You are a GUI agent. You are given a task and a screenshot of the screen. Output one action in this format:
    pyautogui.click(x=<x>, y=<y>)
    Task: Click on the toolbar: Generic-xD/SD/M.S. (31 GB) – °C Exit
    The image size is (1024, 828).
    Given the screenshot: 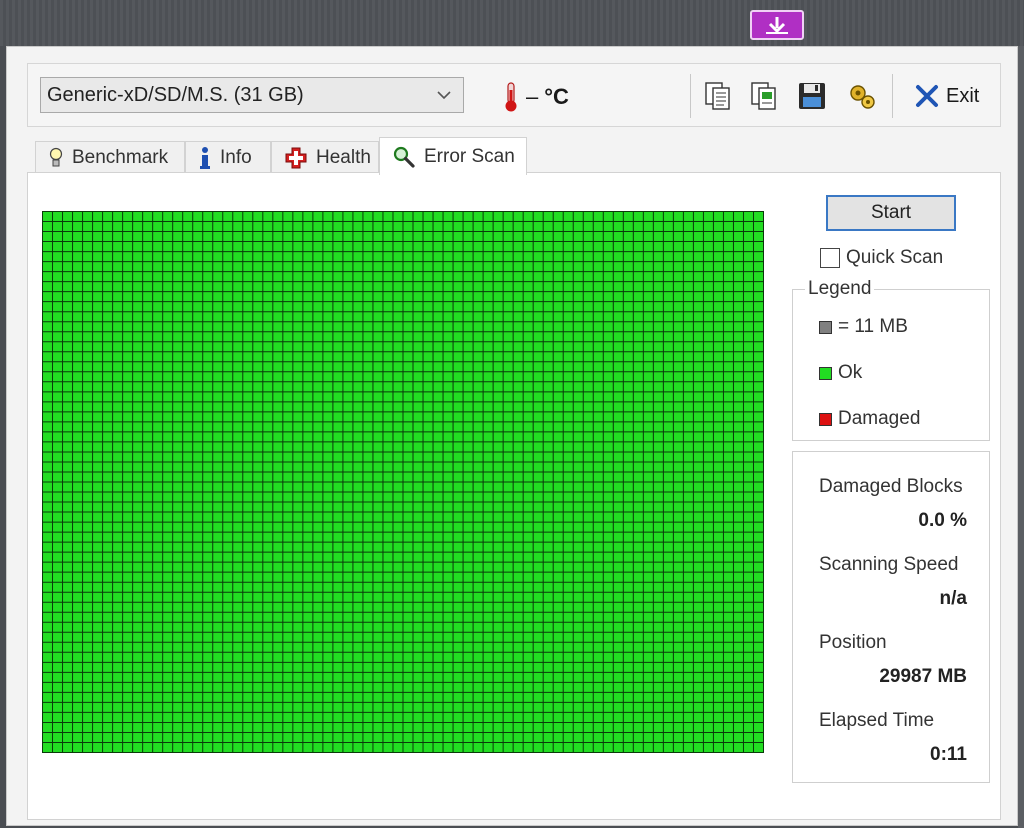 What is the action you would take?
    pyautogui.click(x=514, y=95)
    